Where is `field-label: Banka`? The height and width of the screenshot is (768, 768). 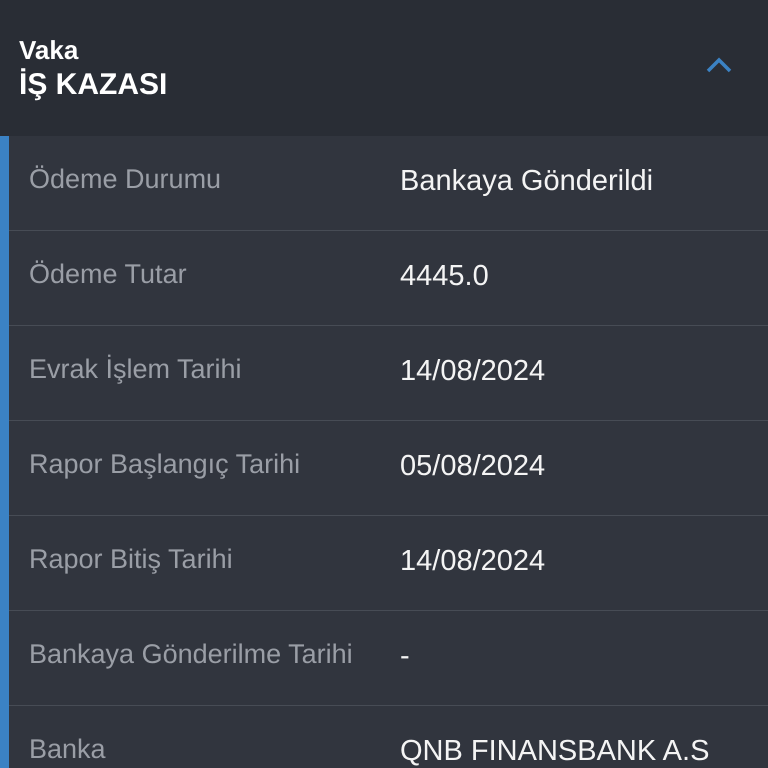
field-label: Banka is located at coordinates (68, 749).